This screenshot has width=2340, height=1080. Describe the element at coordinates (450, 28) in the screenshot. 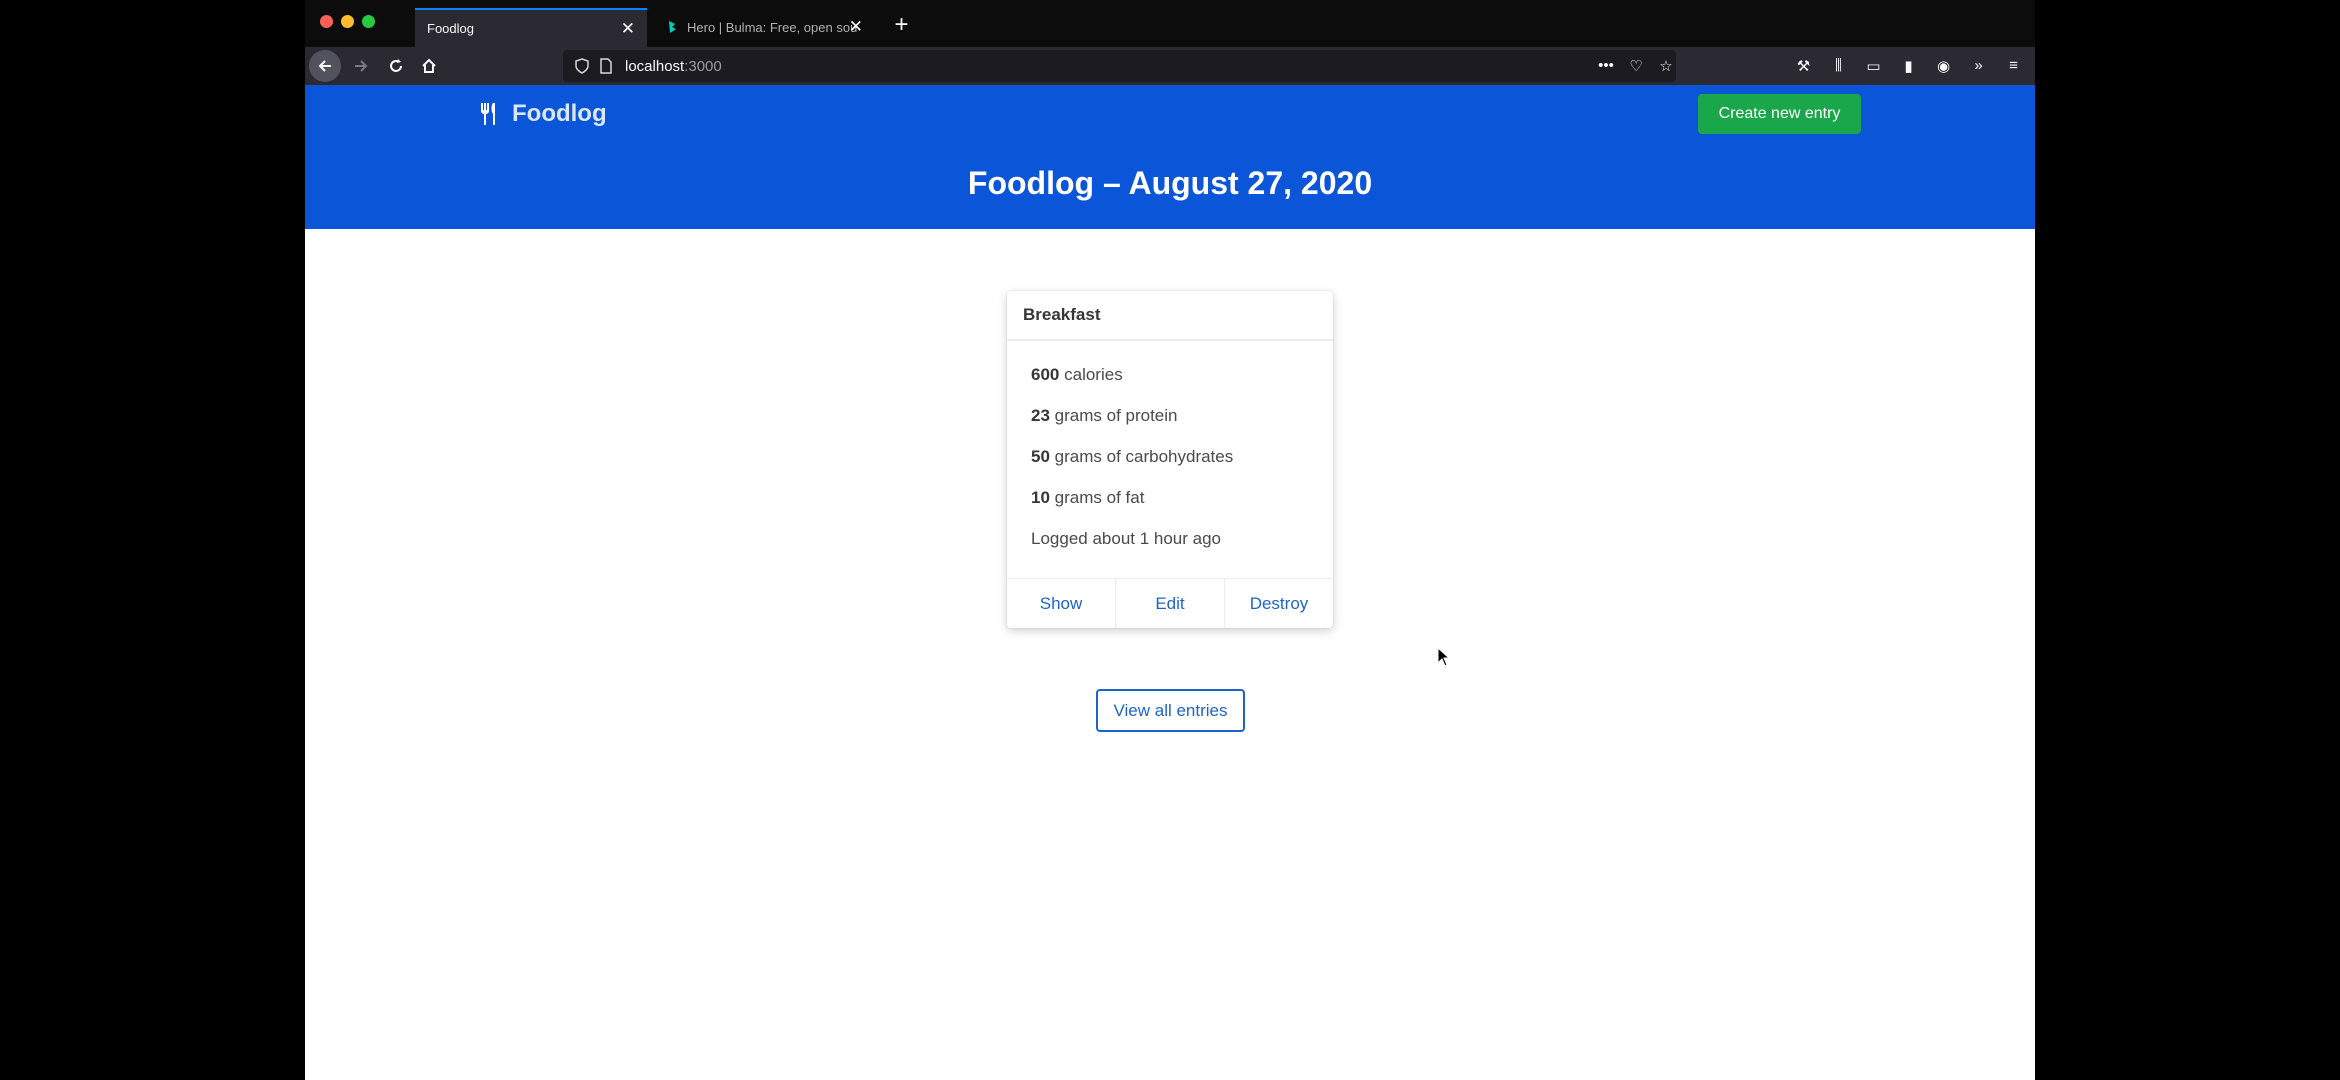

I see `tab-title: Foodlog` at that location.